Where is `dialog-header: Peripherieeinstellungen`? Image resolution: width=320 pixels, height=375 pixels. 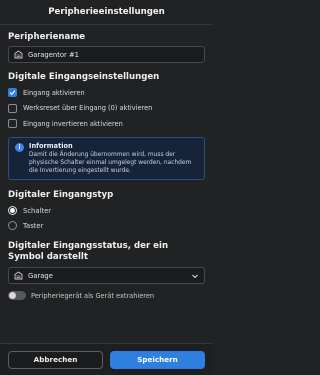 dialog-header: Peripherieeinstellungen is located at coordinates (106, 12).